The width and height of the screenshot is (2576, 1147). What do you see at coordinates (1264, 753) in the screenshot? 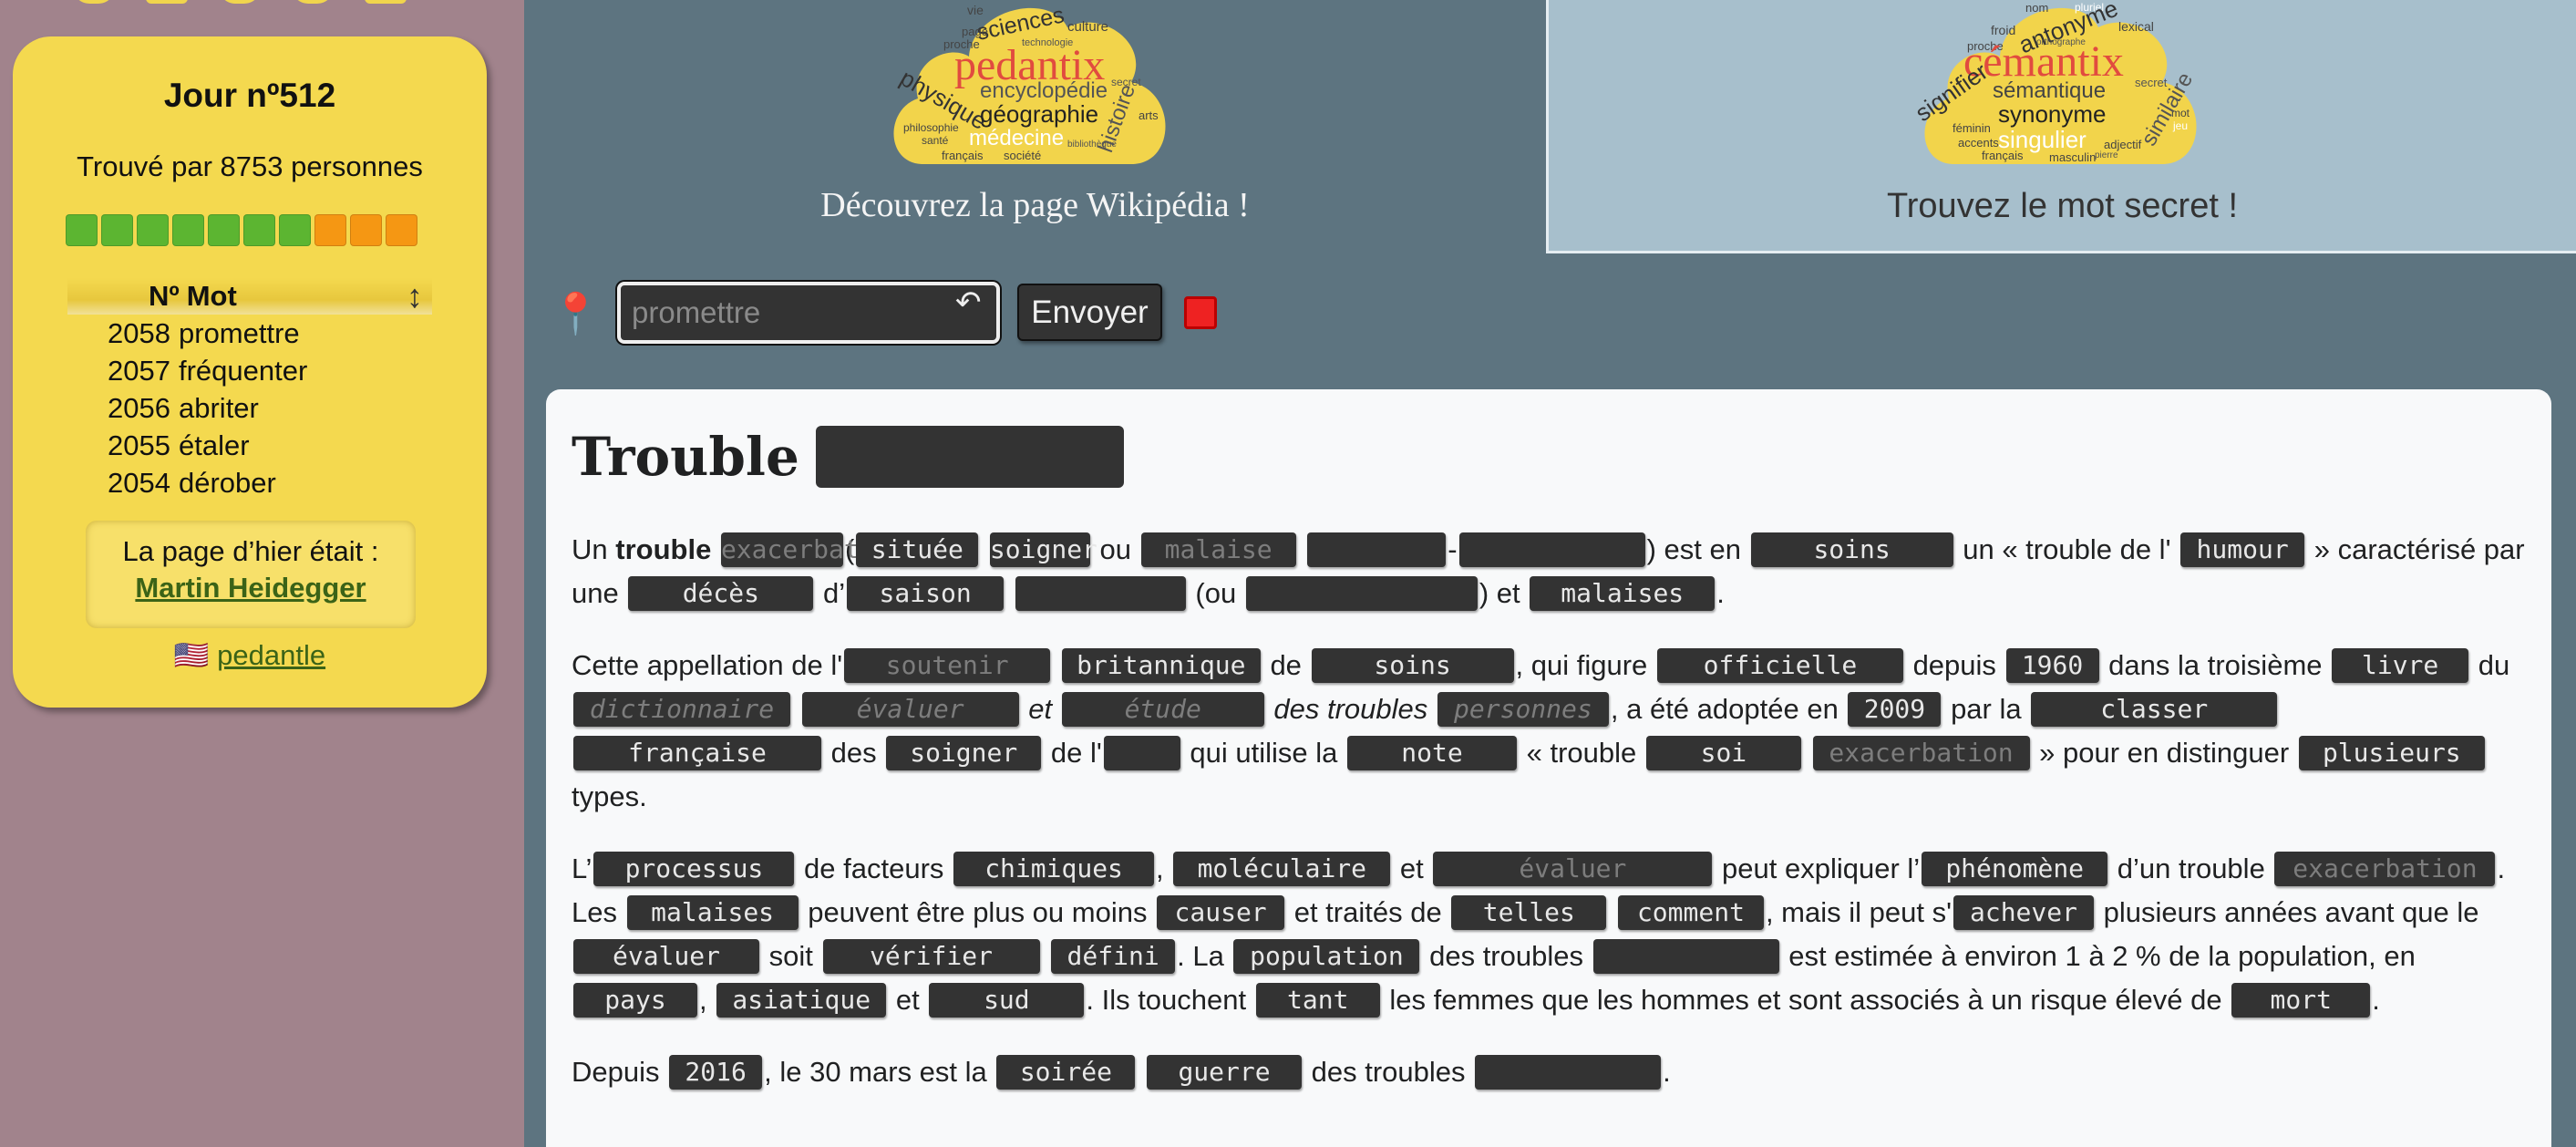
I see `text: qui utilise la` at bounding box center [1264, 753].